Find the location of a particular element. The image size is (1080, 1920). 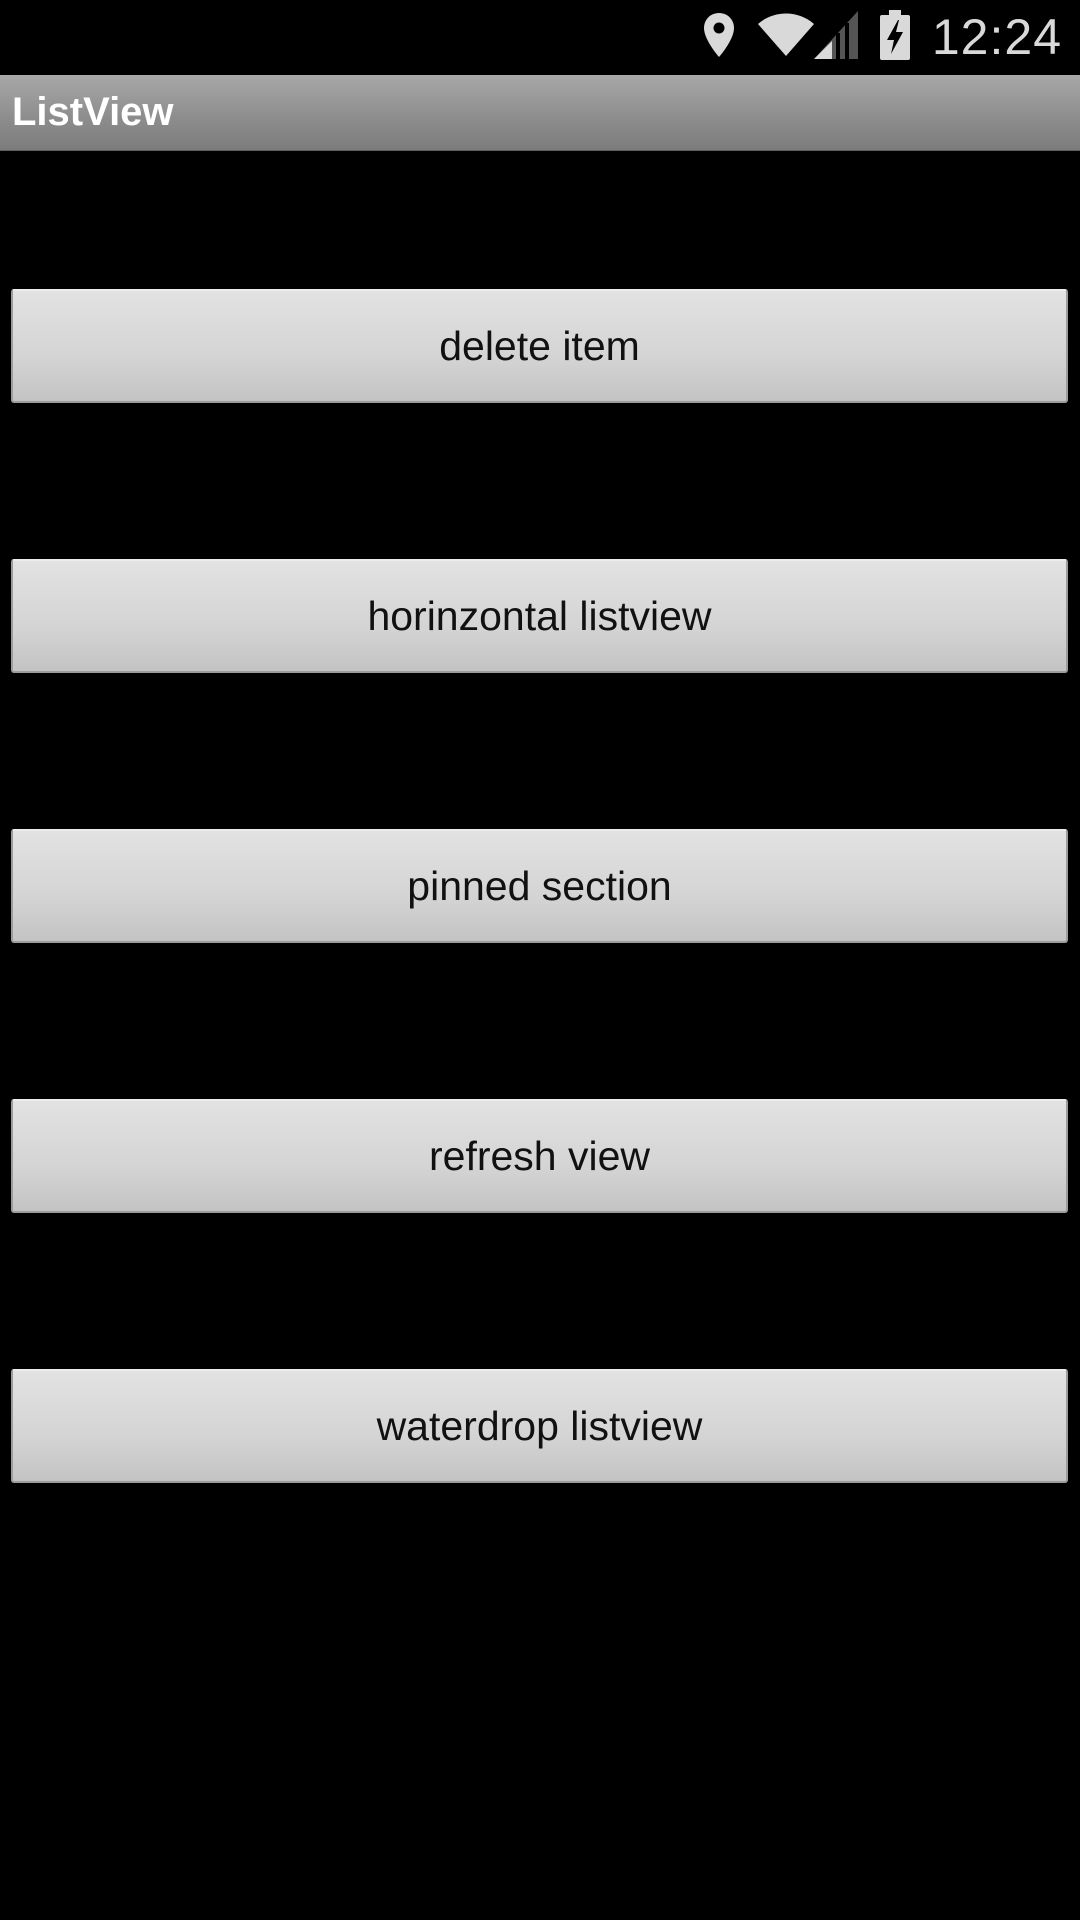

delete-item-button: delete item is located at coordinates (539, 346).